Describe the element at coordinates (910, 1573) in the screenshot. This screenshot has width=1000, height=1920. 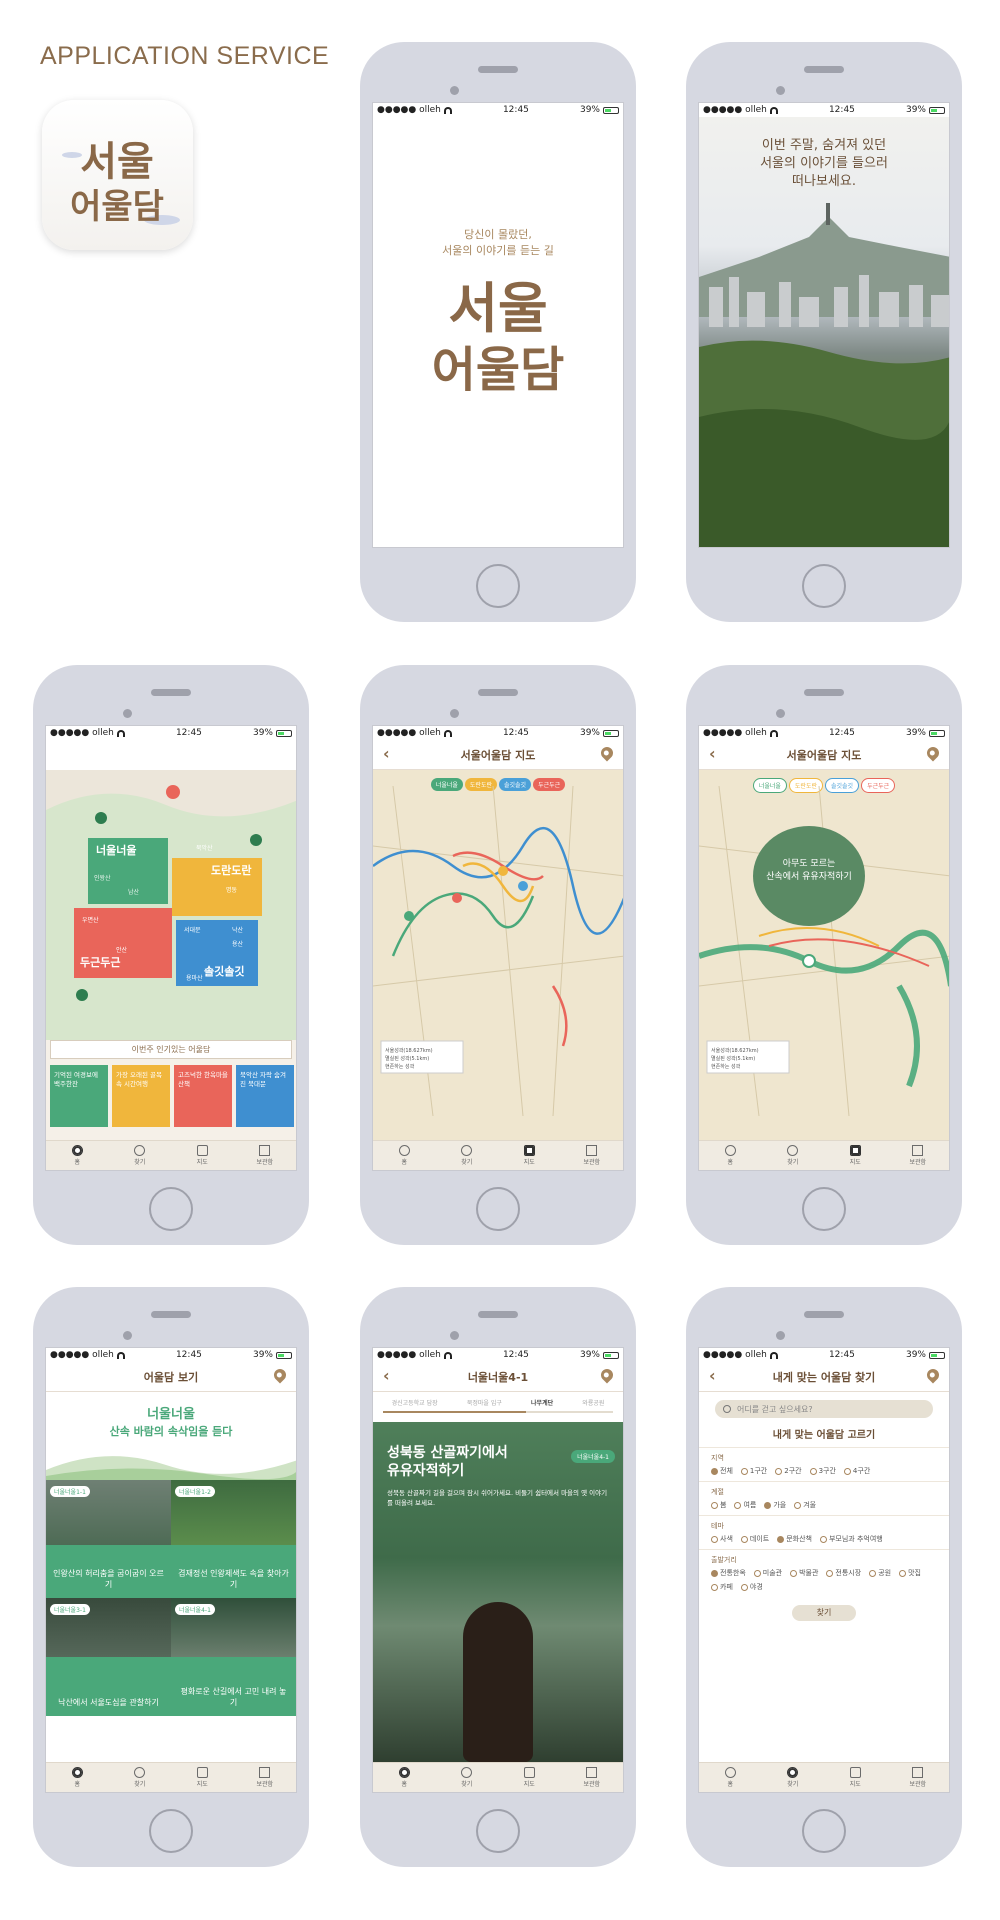
I see `filter-option: 맛집` at that location.